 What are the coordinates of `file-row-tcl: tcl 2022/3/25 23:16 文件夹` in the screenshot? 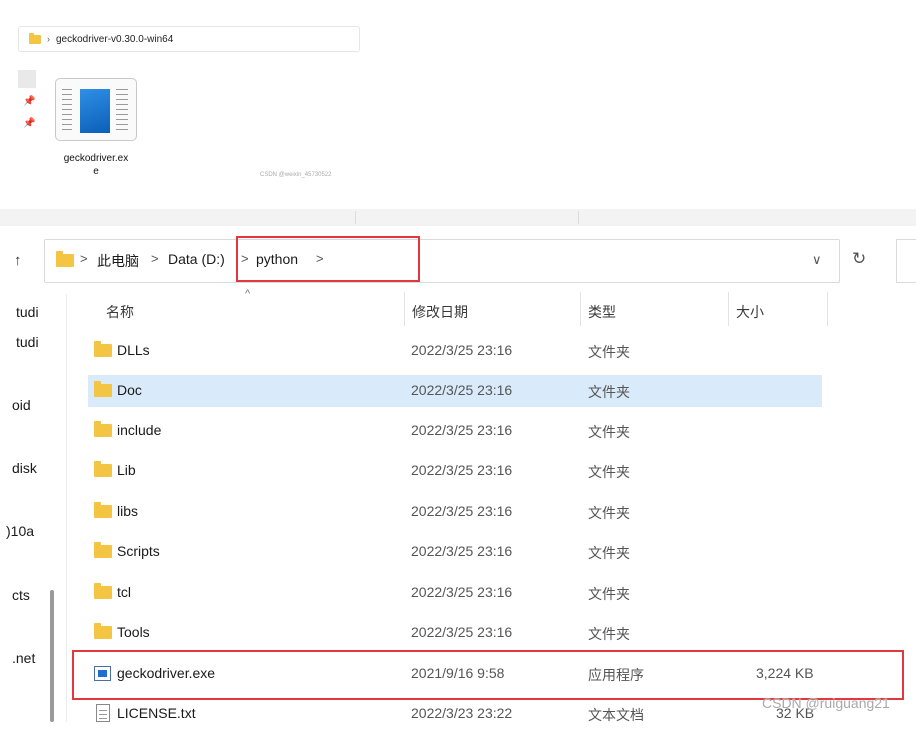 It's located at (455, 593).